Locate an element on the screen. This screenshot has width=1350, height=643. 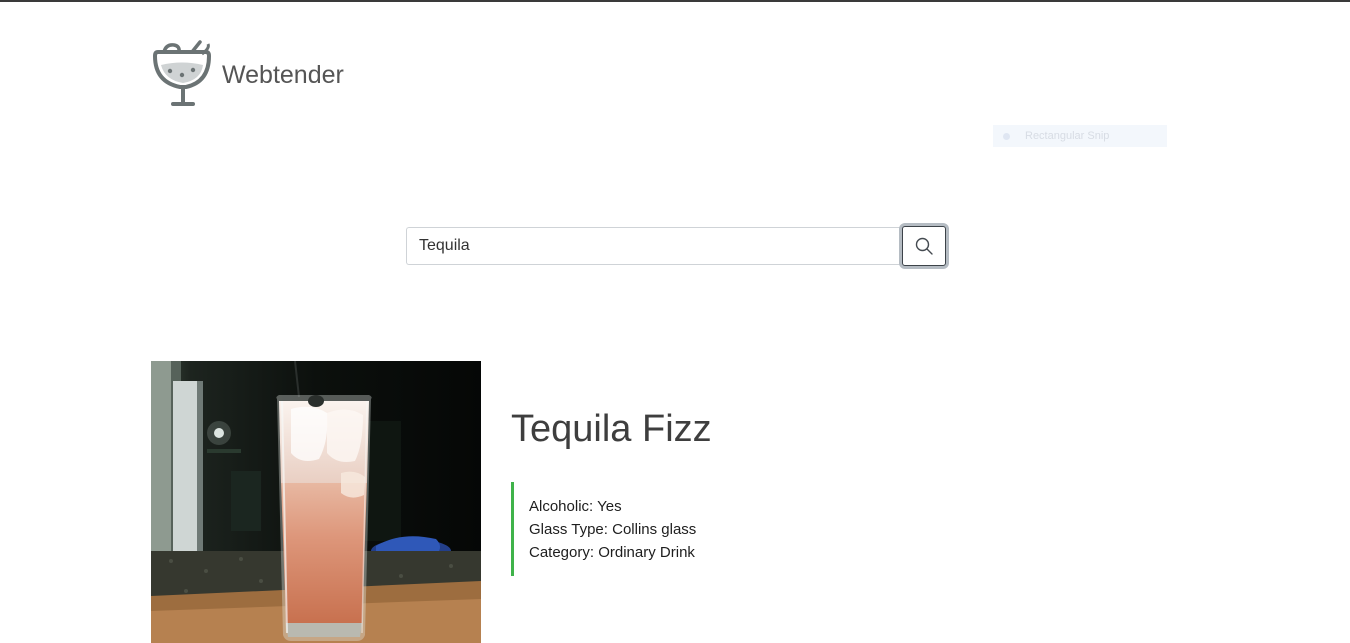
detail-label: Category: is located at coordinates (562, 552).